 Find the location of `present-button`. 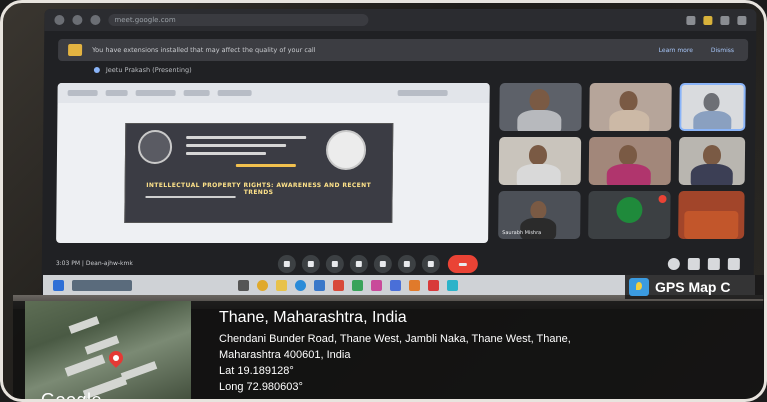

present-button is located at coordinates (382, 264).